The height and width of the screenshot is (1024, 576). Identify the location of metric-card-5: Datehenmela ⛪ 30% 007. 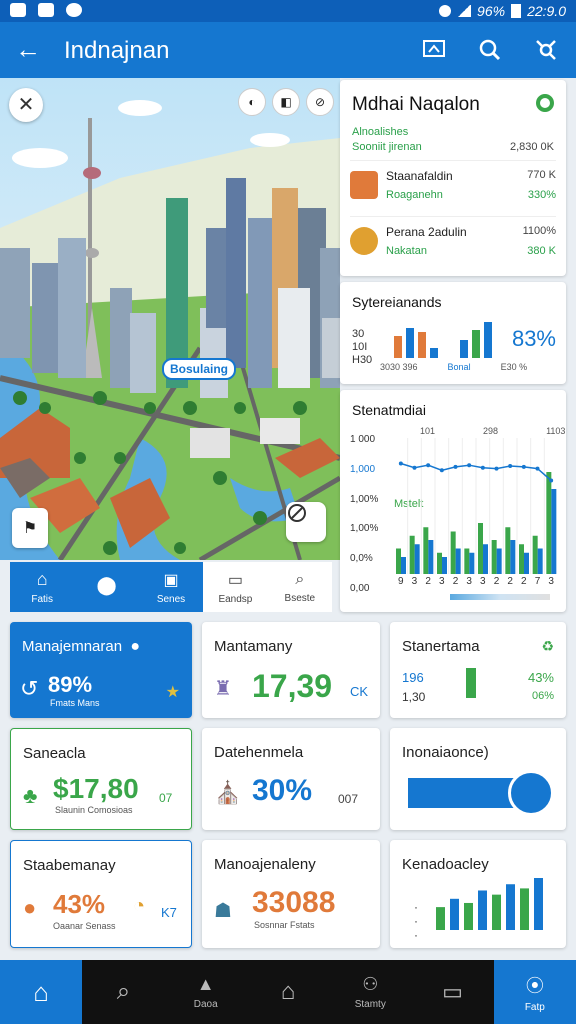
(291, 779).